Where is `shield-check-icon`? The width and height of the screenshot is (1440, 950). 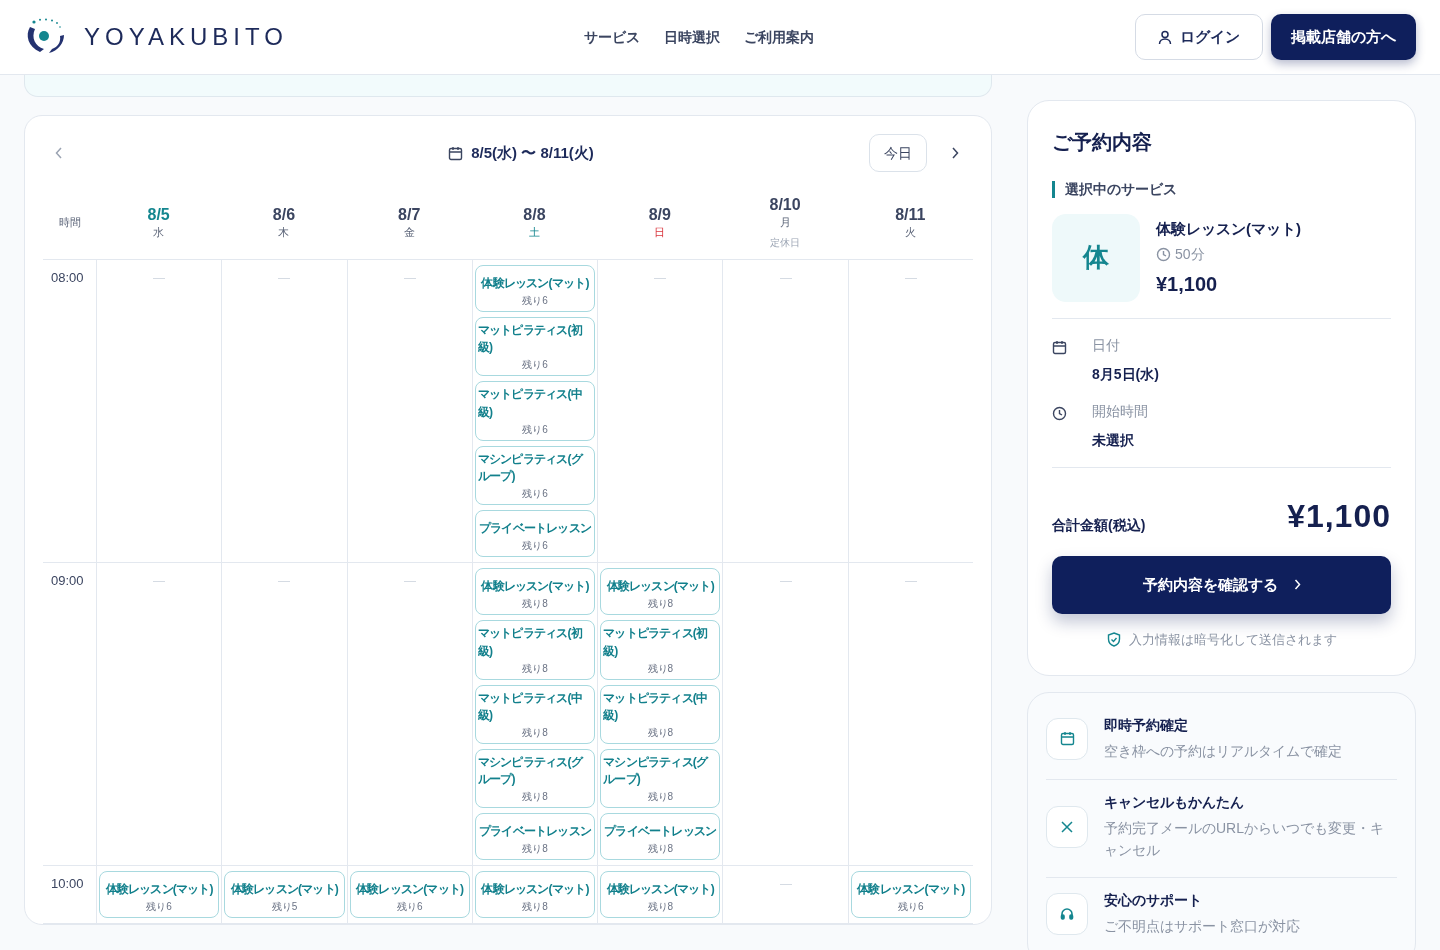
shield-check-icon is located at coordinates (1113, 640).